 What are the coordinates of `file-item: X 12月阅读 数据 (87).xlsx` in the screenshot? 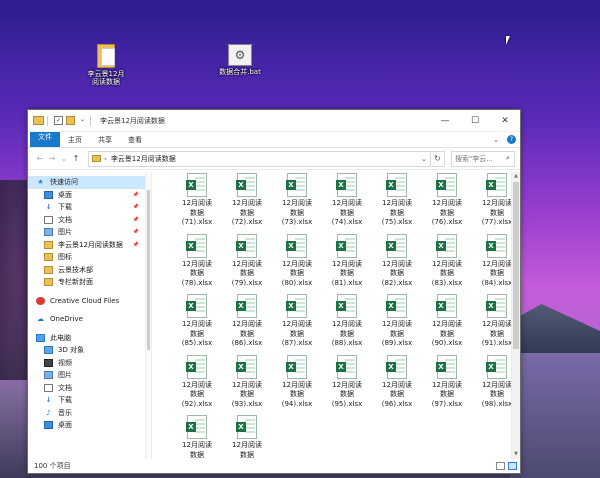 It's located at (297, 324).